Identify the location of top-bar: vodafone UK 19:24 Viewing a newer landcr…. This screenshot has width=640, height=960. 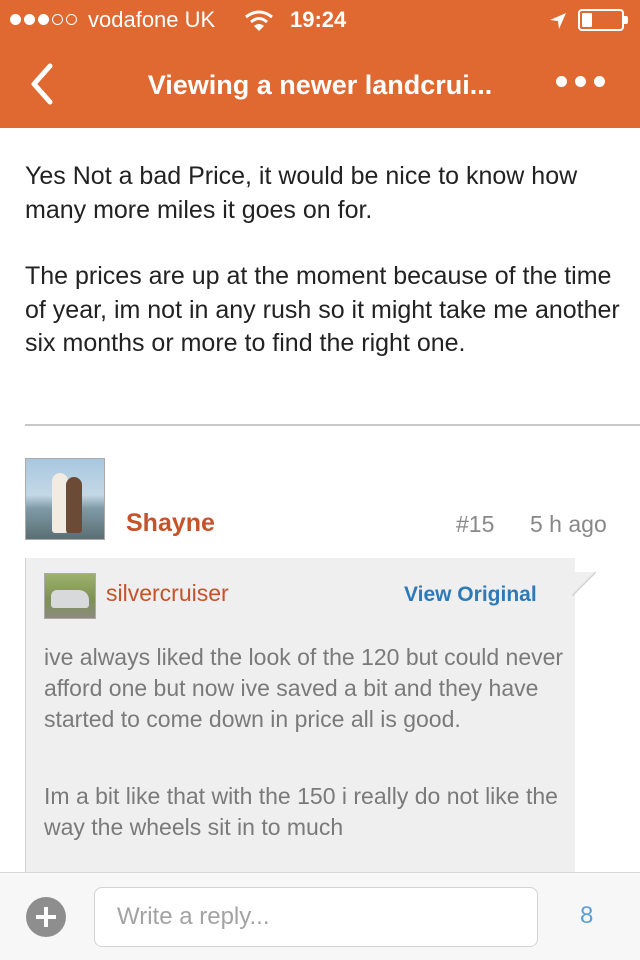
(320, 64).